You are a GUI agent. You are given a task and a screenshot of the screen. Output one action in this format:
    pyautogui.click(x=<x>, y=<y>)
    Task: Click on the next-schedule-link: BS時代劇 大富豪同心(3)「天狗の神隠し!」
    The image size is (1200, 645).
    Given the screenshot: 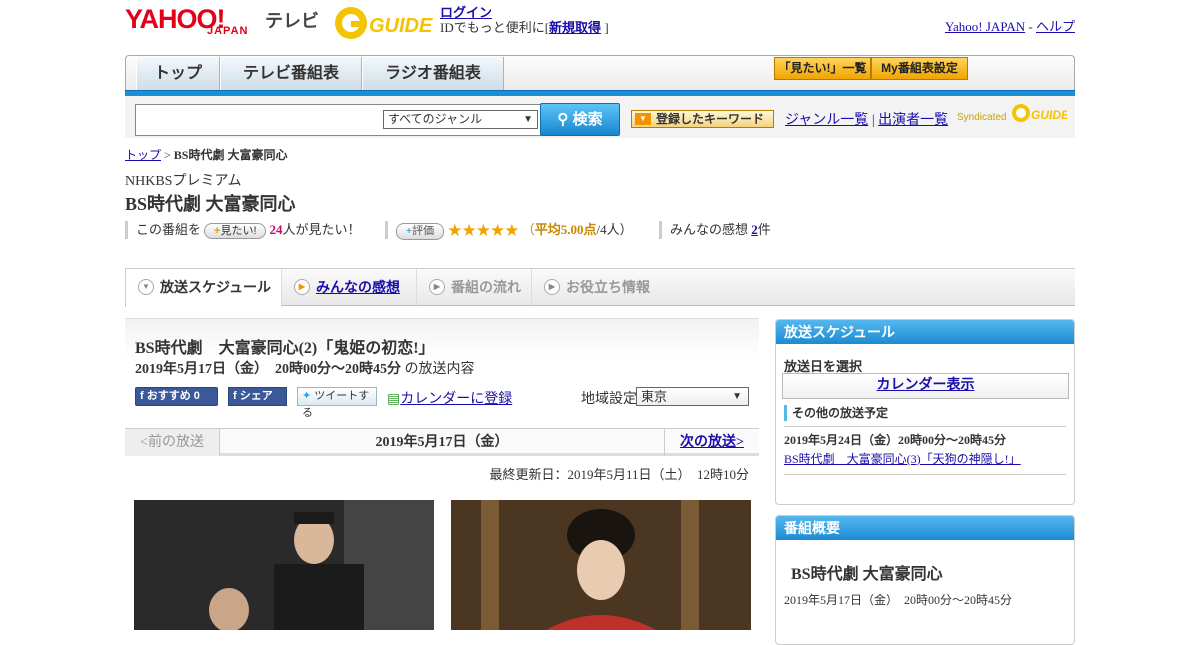 What is the action you would take?
    pyautogui.click(x=902, y=458)
    